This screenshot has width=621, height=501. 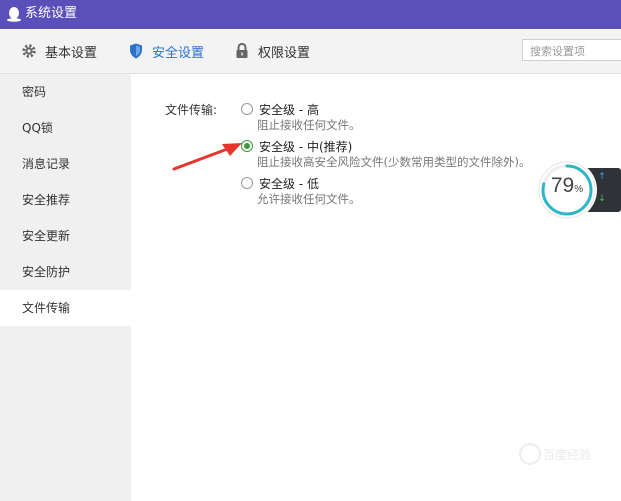 I want to click on sidebar-item-security-protection: 安全防护, so click(x=65, y=272).